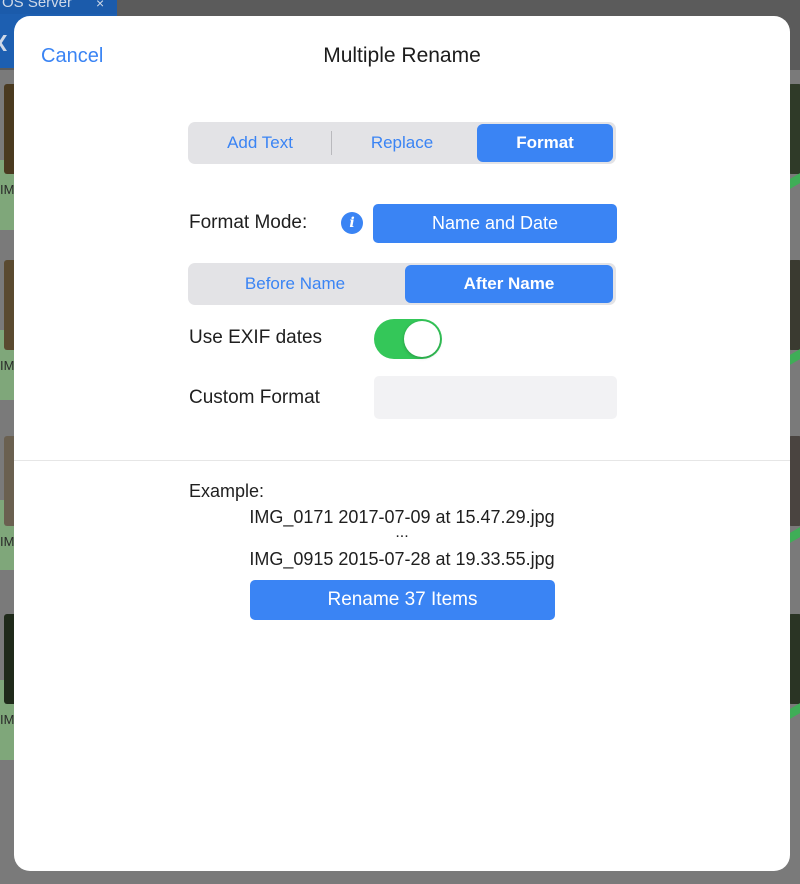 This screenshot has width=800, height=884. I want to click on example-last-filename: IMG_0915 2015-07-28 at 19.33.55.jpg, so click(402, 559).